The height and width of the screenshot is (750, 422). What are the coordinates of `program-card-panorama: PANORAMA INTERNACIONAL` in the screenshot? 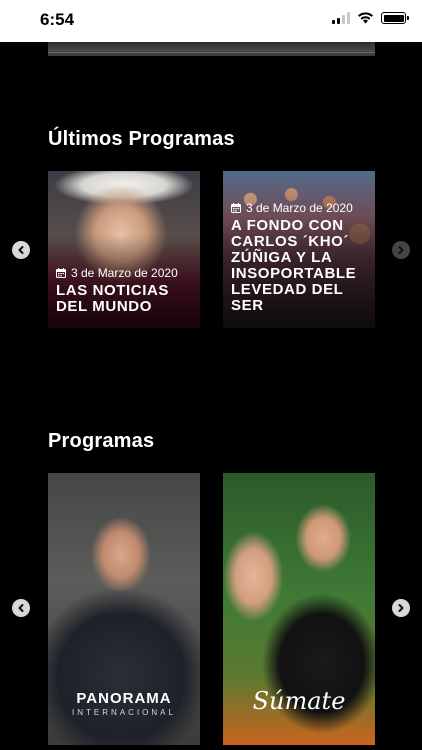 It's located at (124, 609).